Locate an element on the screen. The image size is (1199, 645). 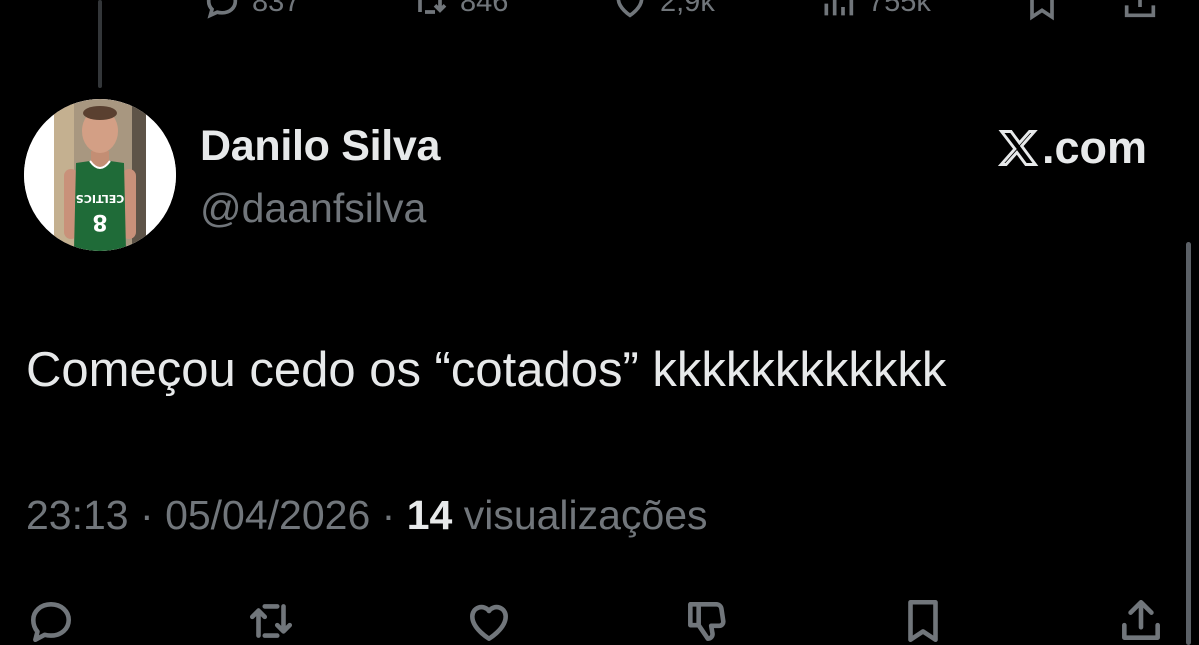
scrollbar is located at coordinates (1188, 443).